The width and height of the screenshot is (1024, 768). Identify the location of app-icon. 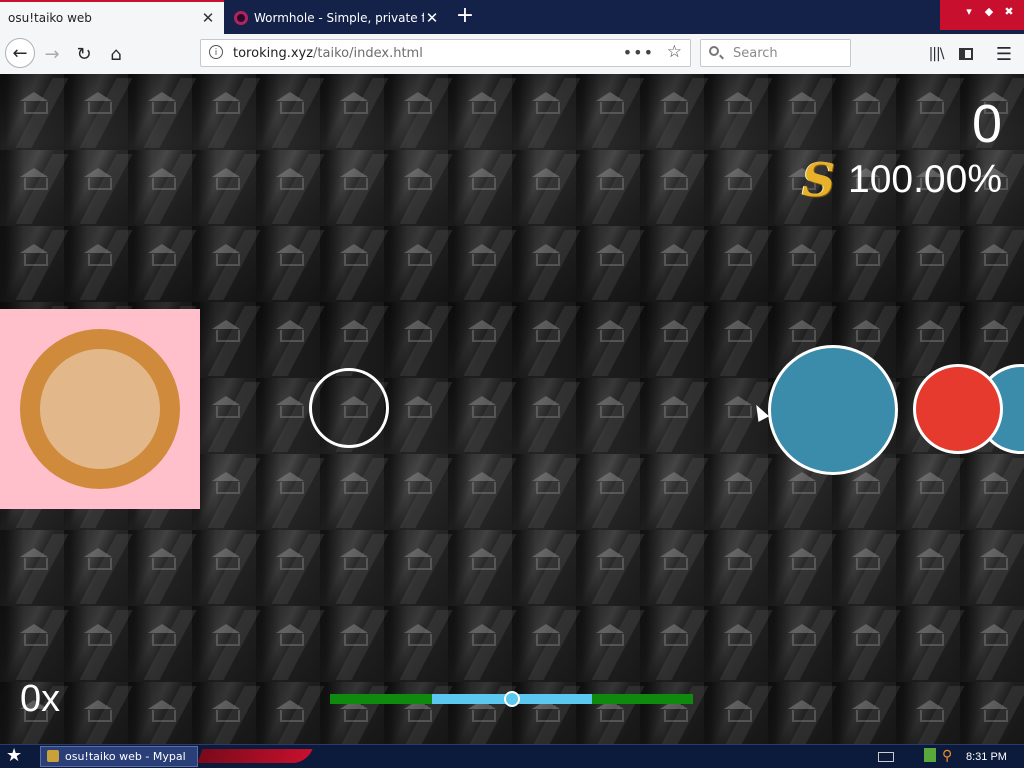
(53, 756).